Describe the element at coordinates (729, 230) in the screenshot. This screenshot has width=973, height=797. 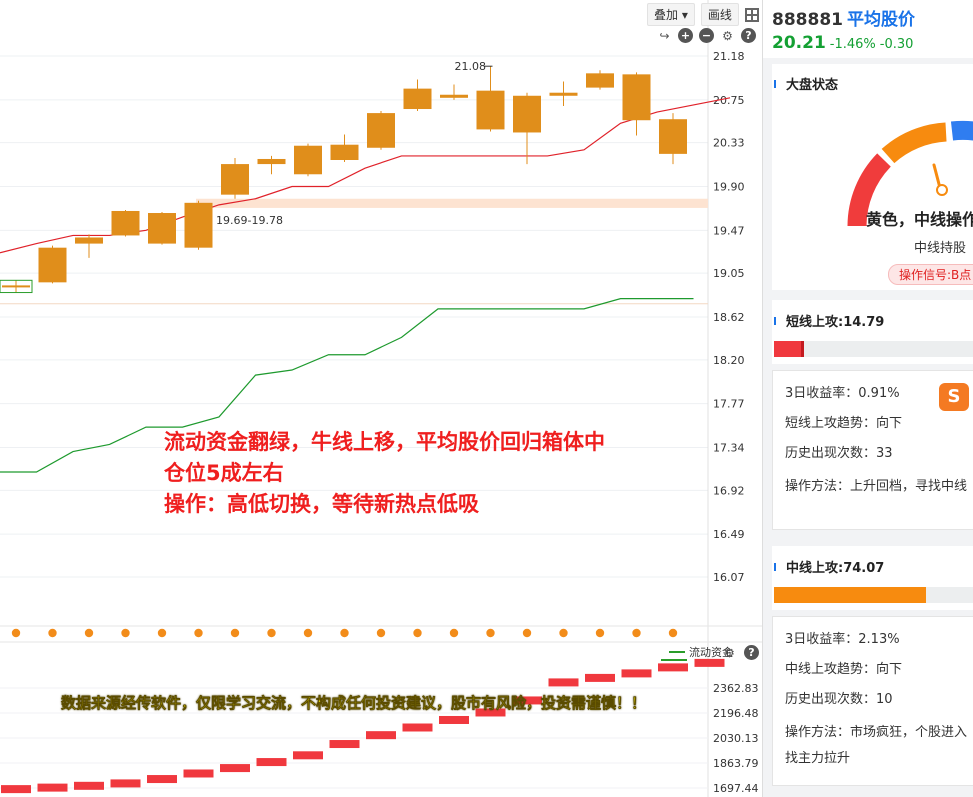
I see `price-tick-label: 19.47` at that location.